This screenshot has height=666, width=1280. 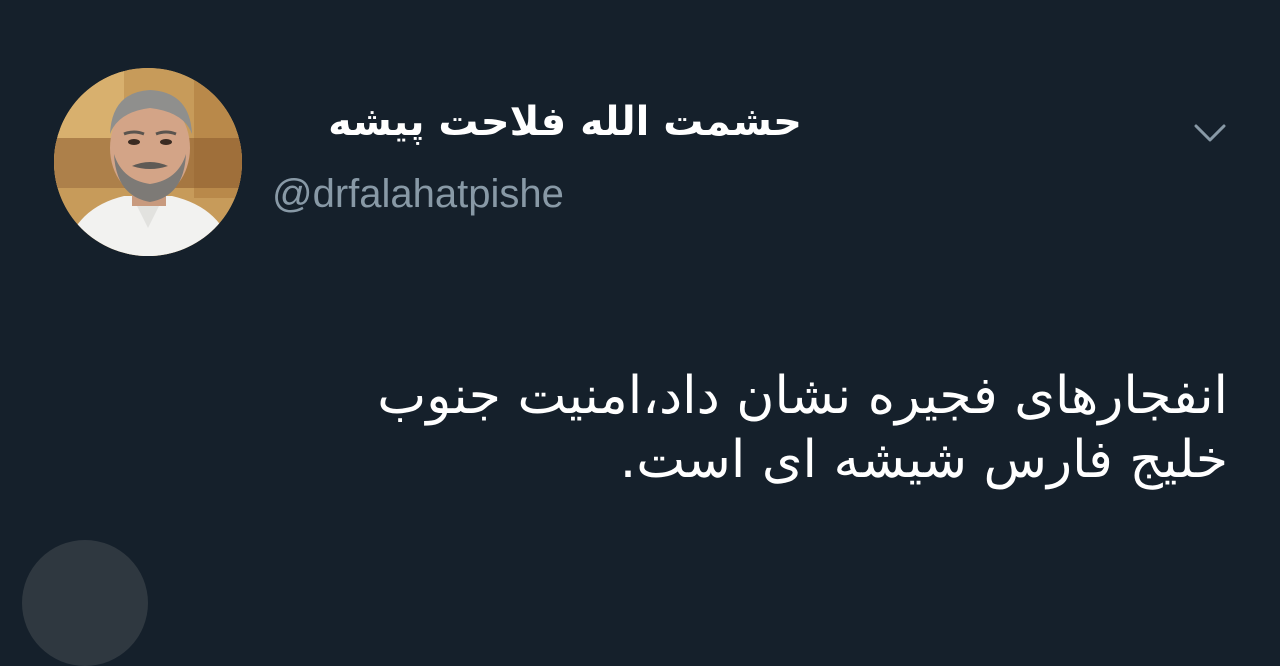 I want to click on chevron-down-icon, so click(x=1210, y=134).